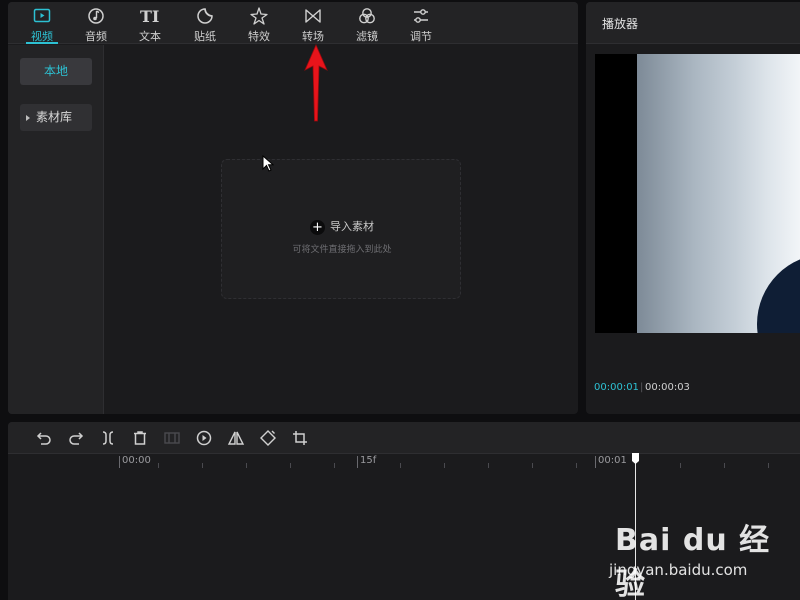 The height and width of the screenshot is (600, 800). Describe the element at coordinates (718, 193) in the screenshot. I see `video-frame` at that location.